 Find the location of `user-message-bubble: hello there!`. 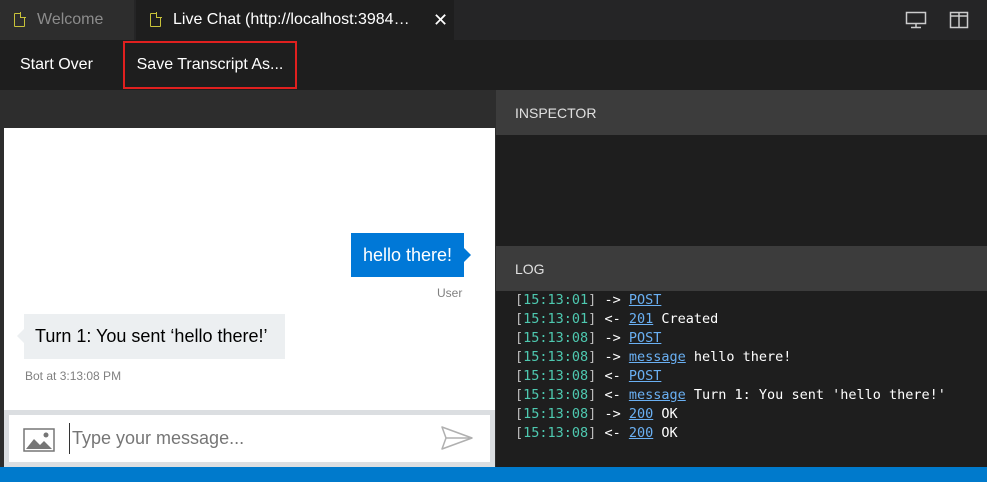

user-message-bubble: hello there! is located at coordinates (411, 255).